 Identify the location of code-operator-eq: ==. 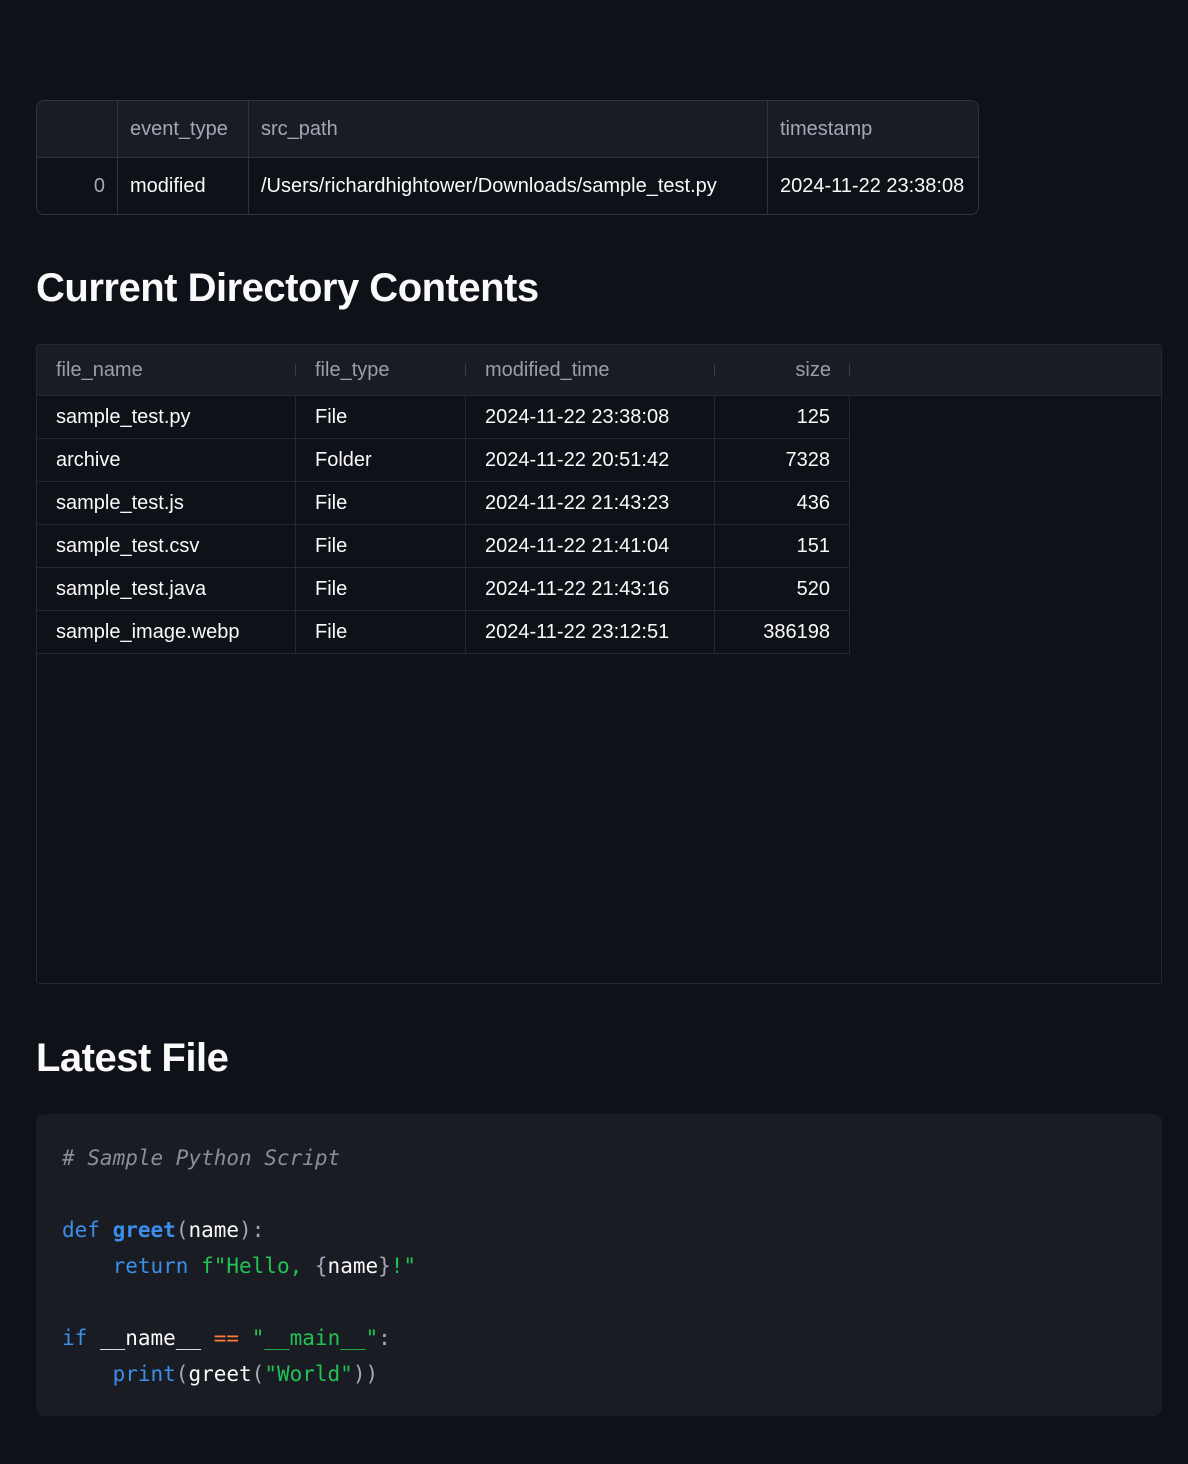
(226, 1338).